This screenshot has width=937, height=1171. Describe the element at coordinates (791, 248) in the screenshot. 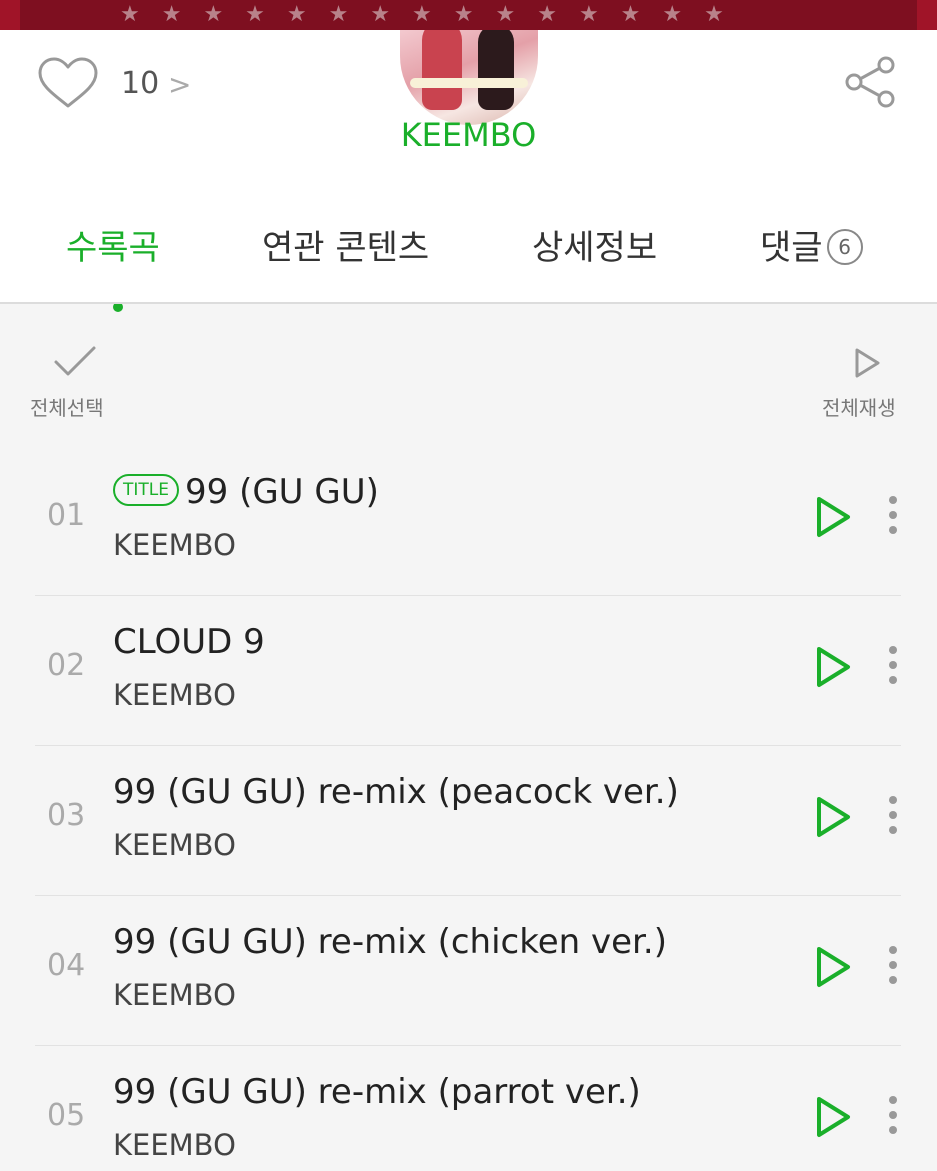

I see `tab-comments-label: 댓글` at that location.